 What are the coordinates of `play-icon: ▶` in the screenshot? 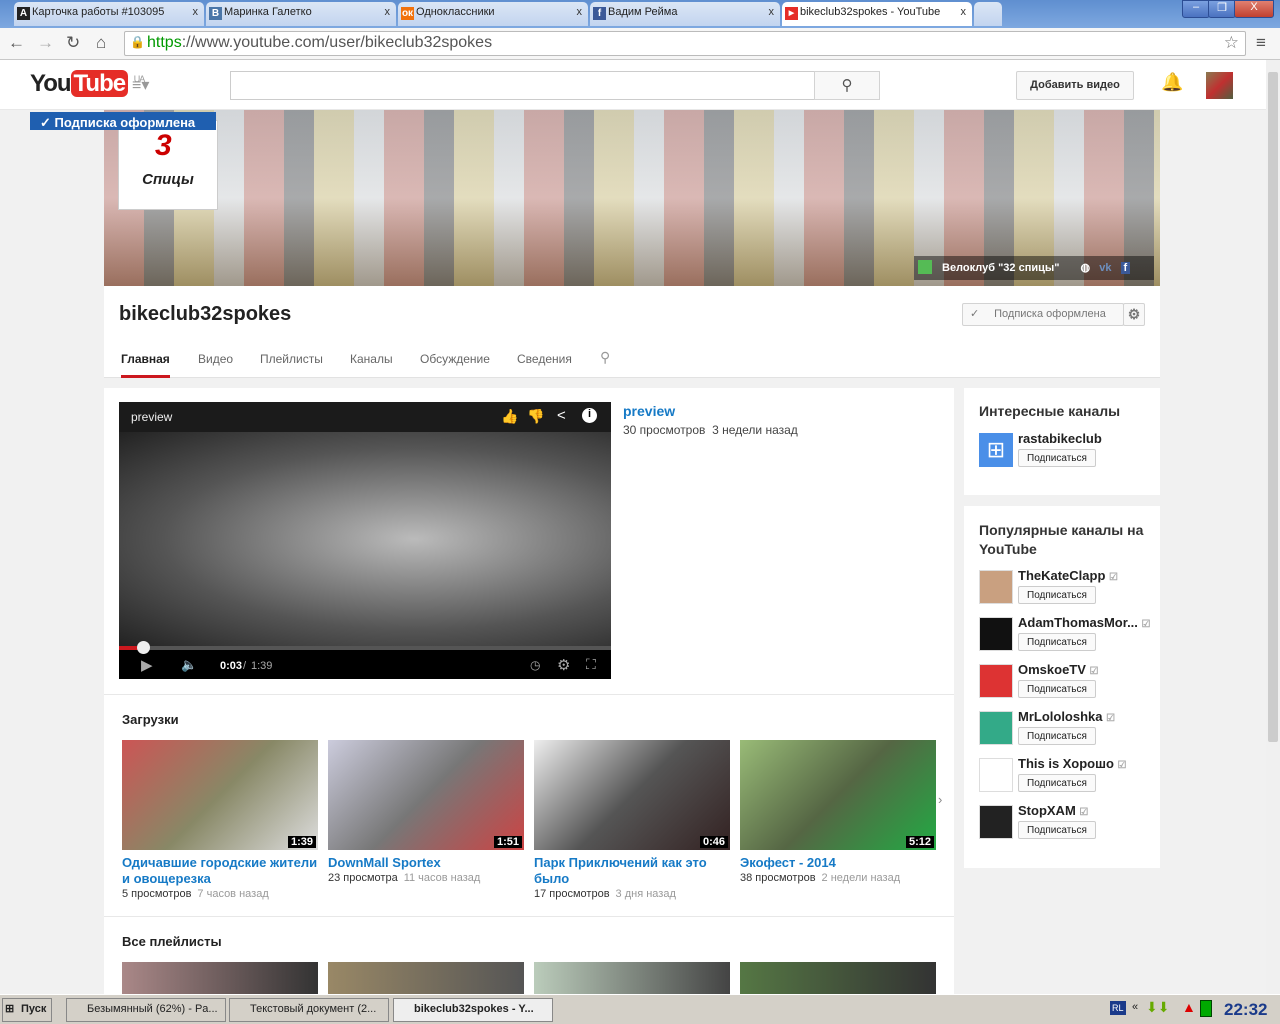 It's located at (147, 665).